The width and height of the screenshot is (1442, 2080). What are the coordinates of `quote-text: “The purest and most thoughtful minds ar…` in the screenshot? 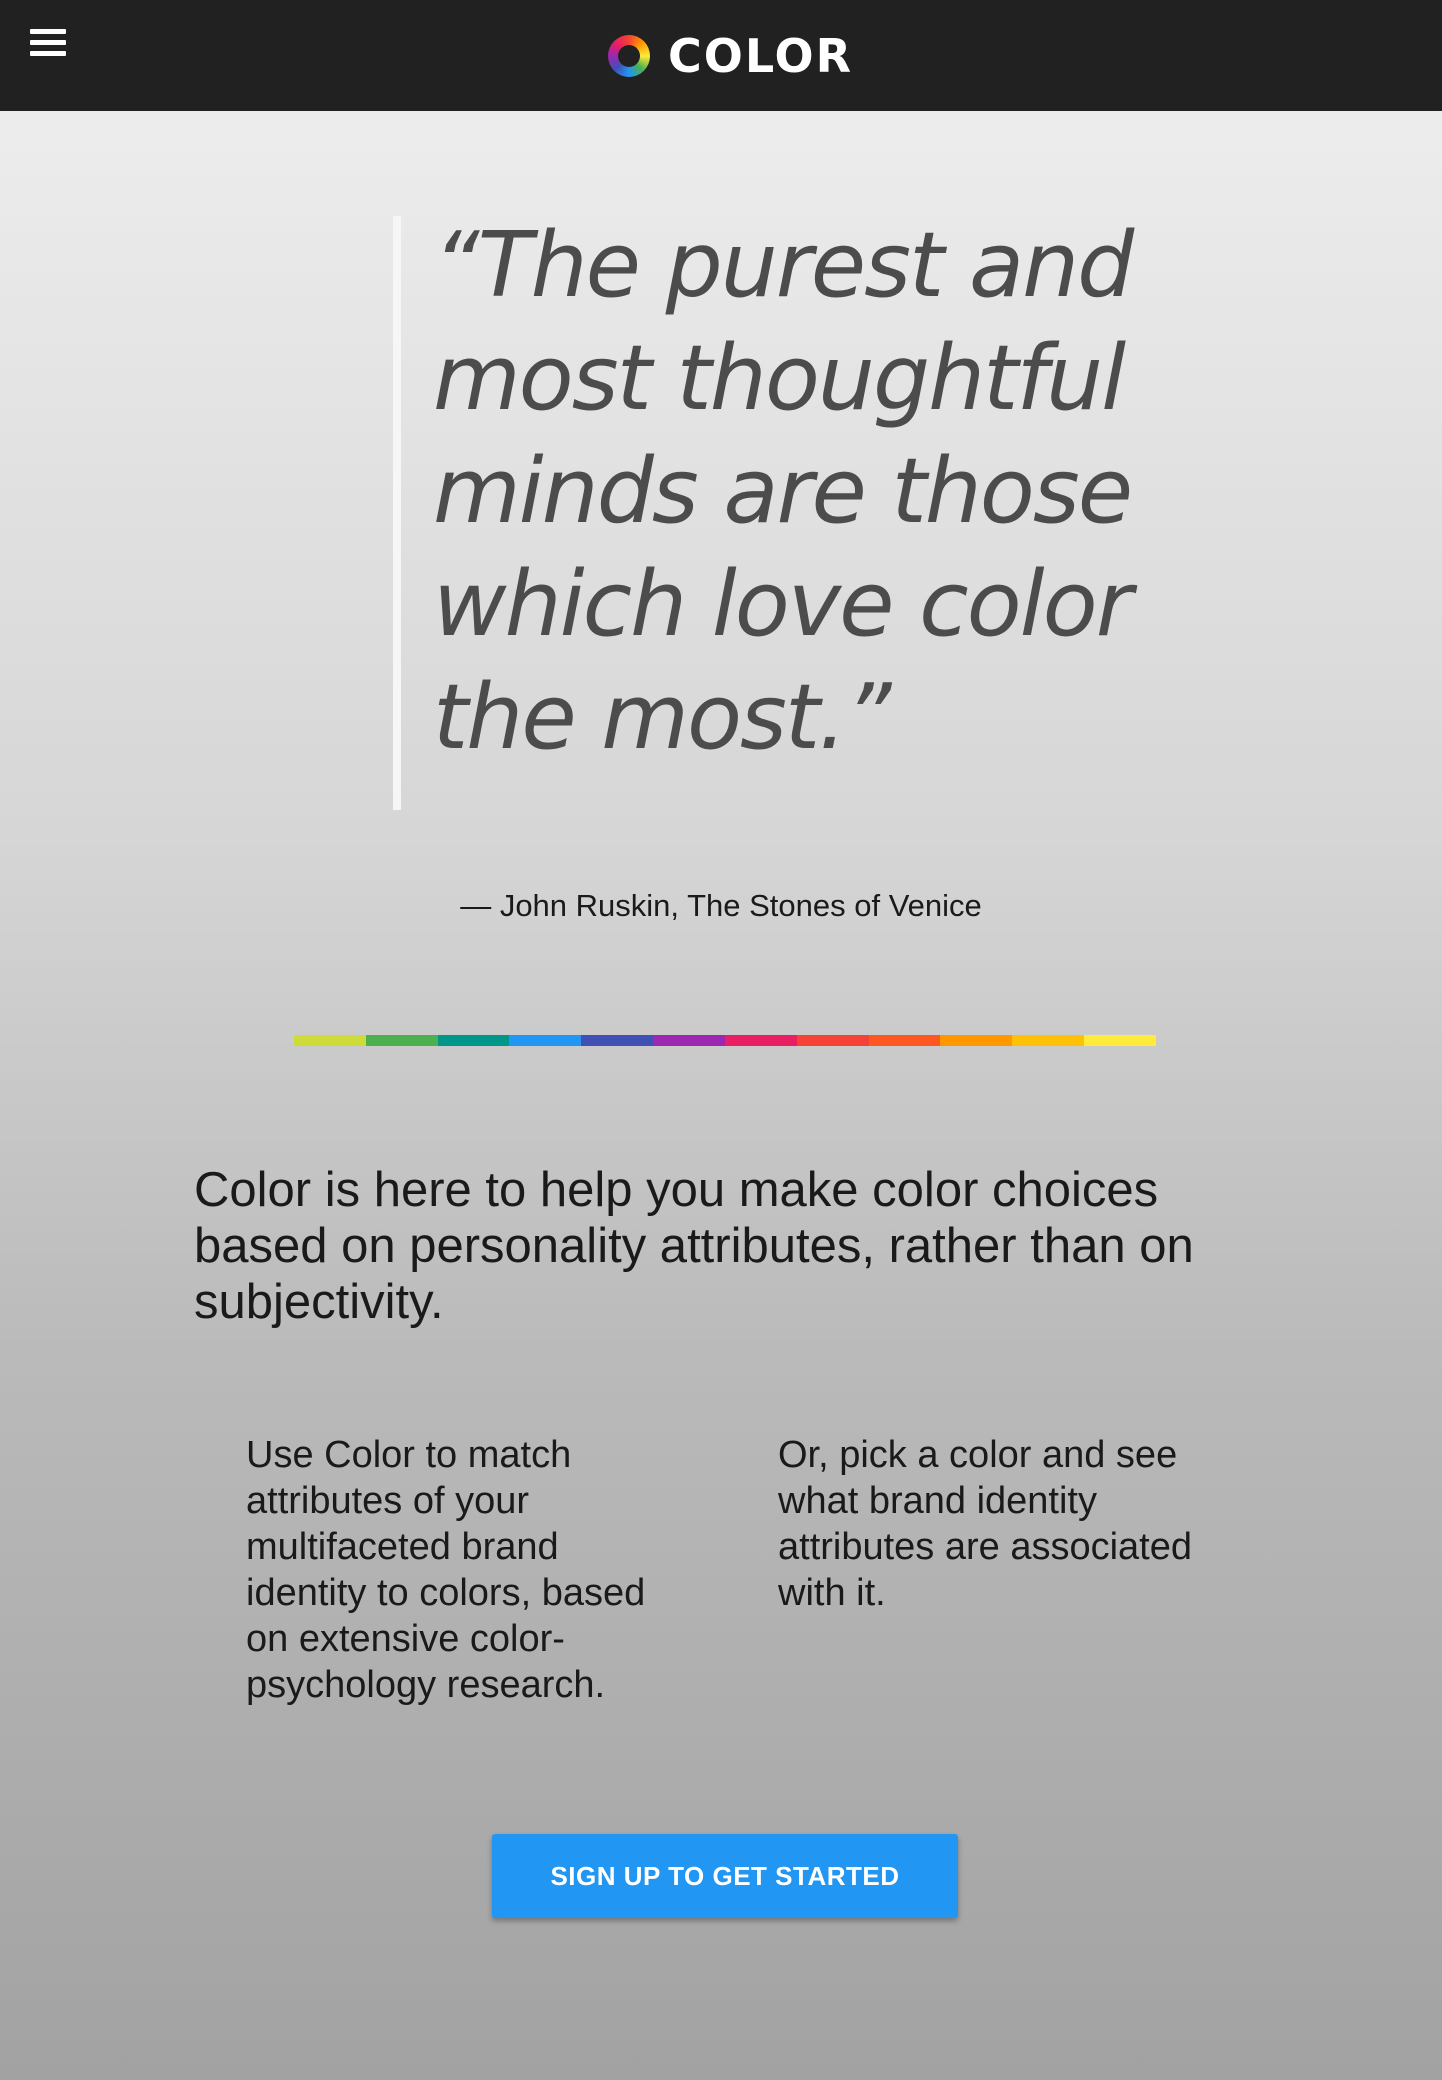 It's located at (783, 491).